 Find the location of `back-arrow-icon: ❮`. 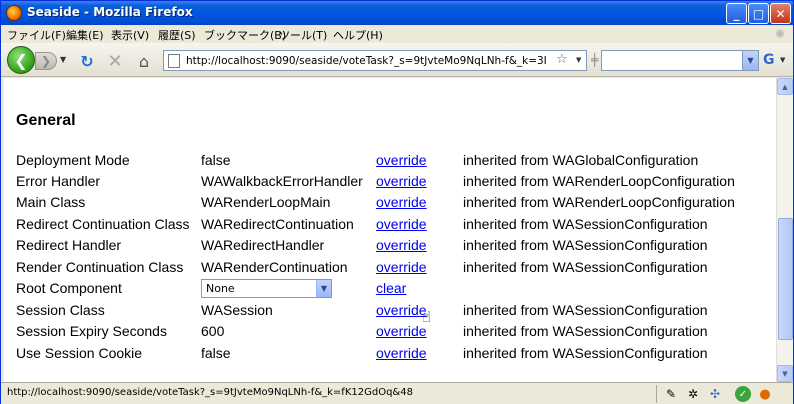

back-arrow-icon: ❮ is located at coordinates (21, 60).